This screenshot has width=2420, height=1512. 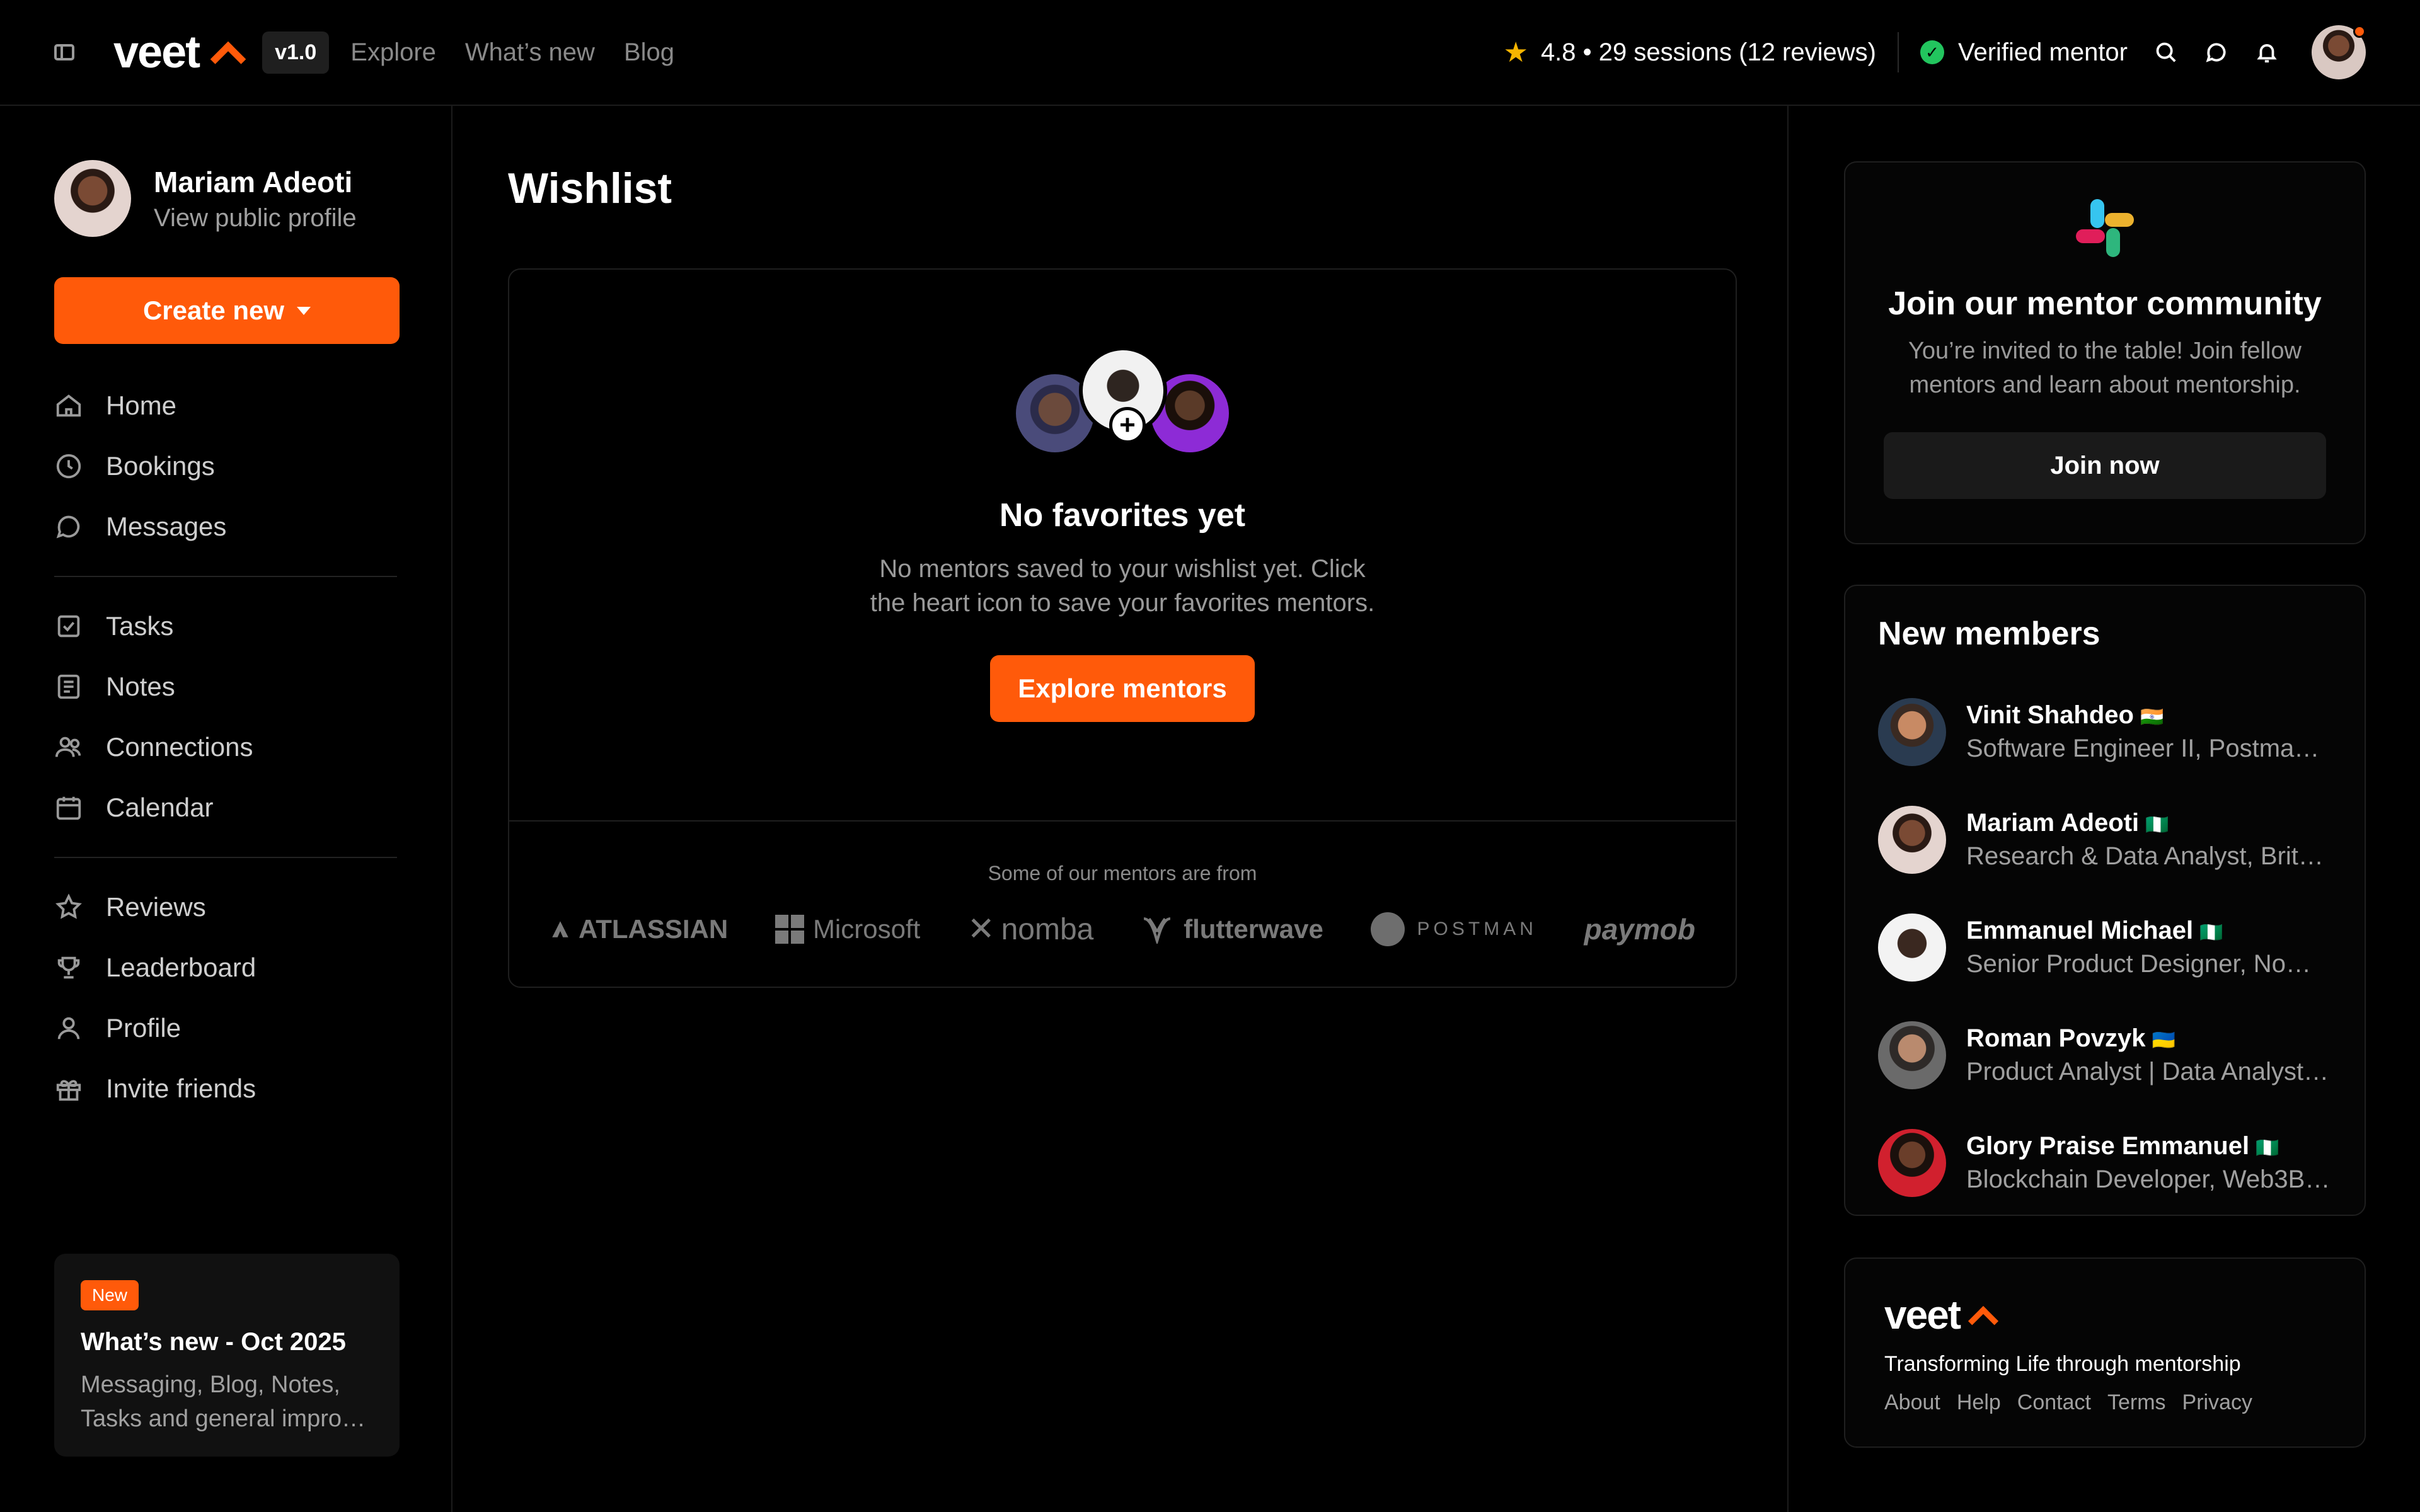 I want to click on sidebar-item-invite-friends: Invite friends, so click(x=225, y=1088).